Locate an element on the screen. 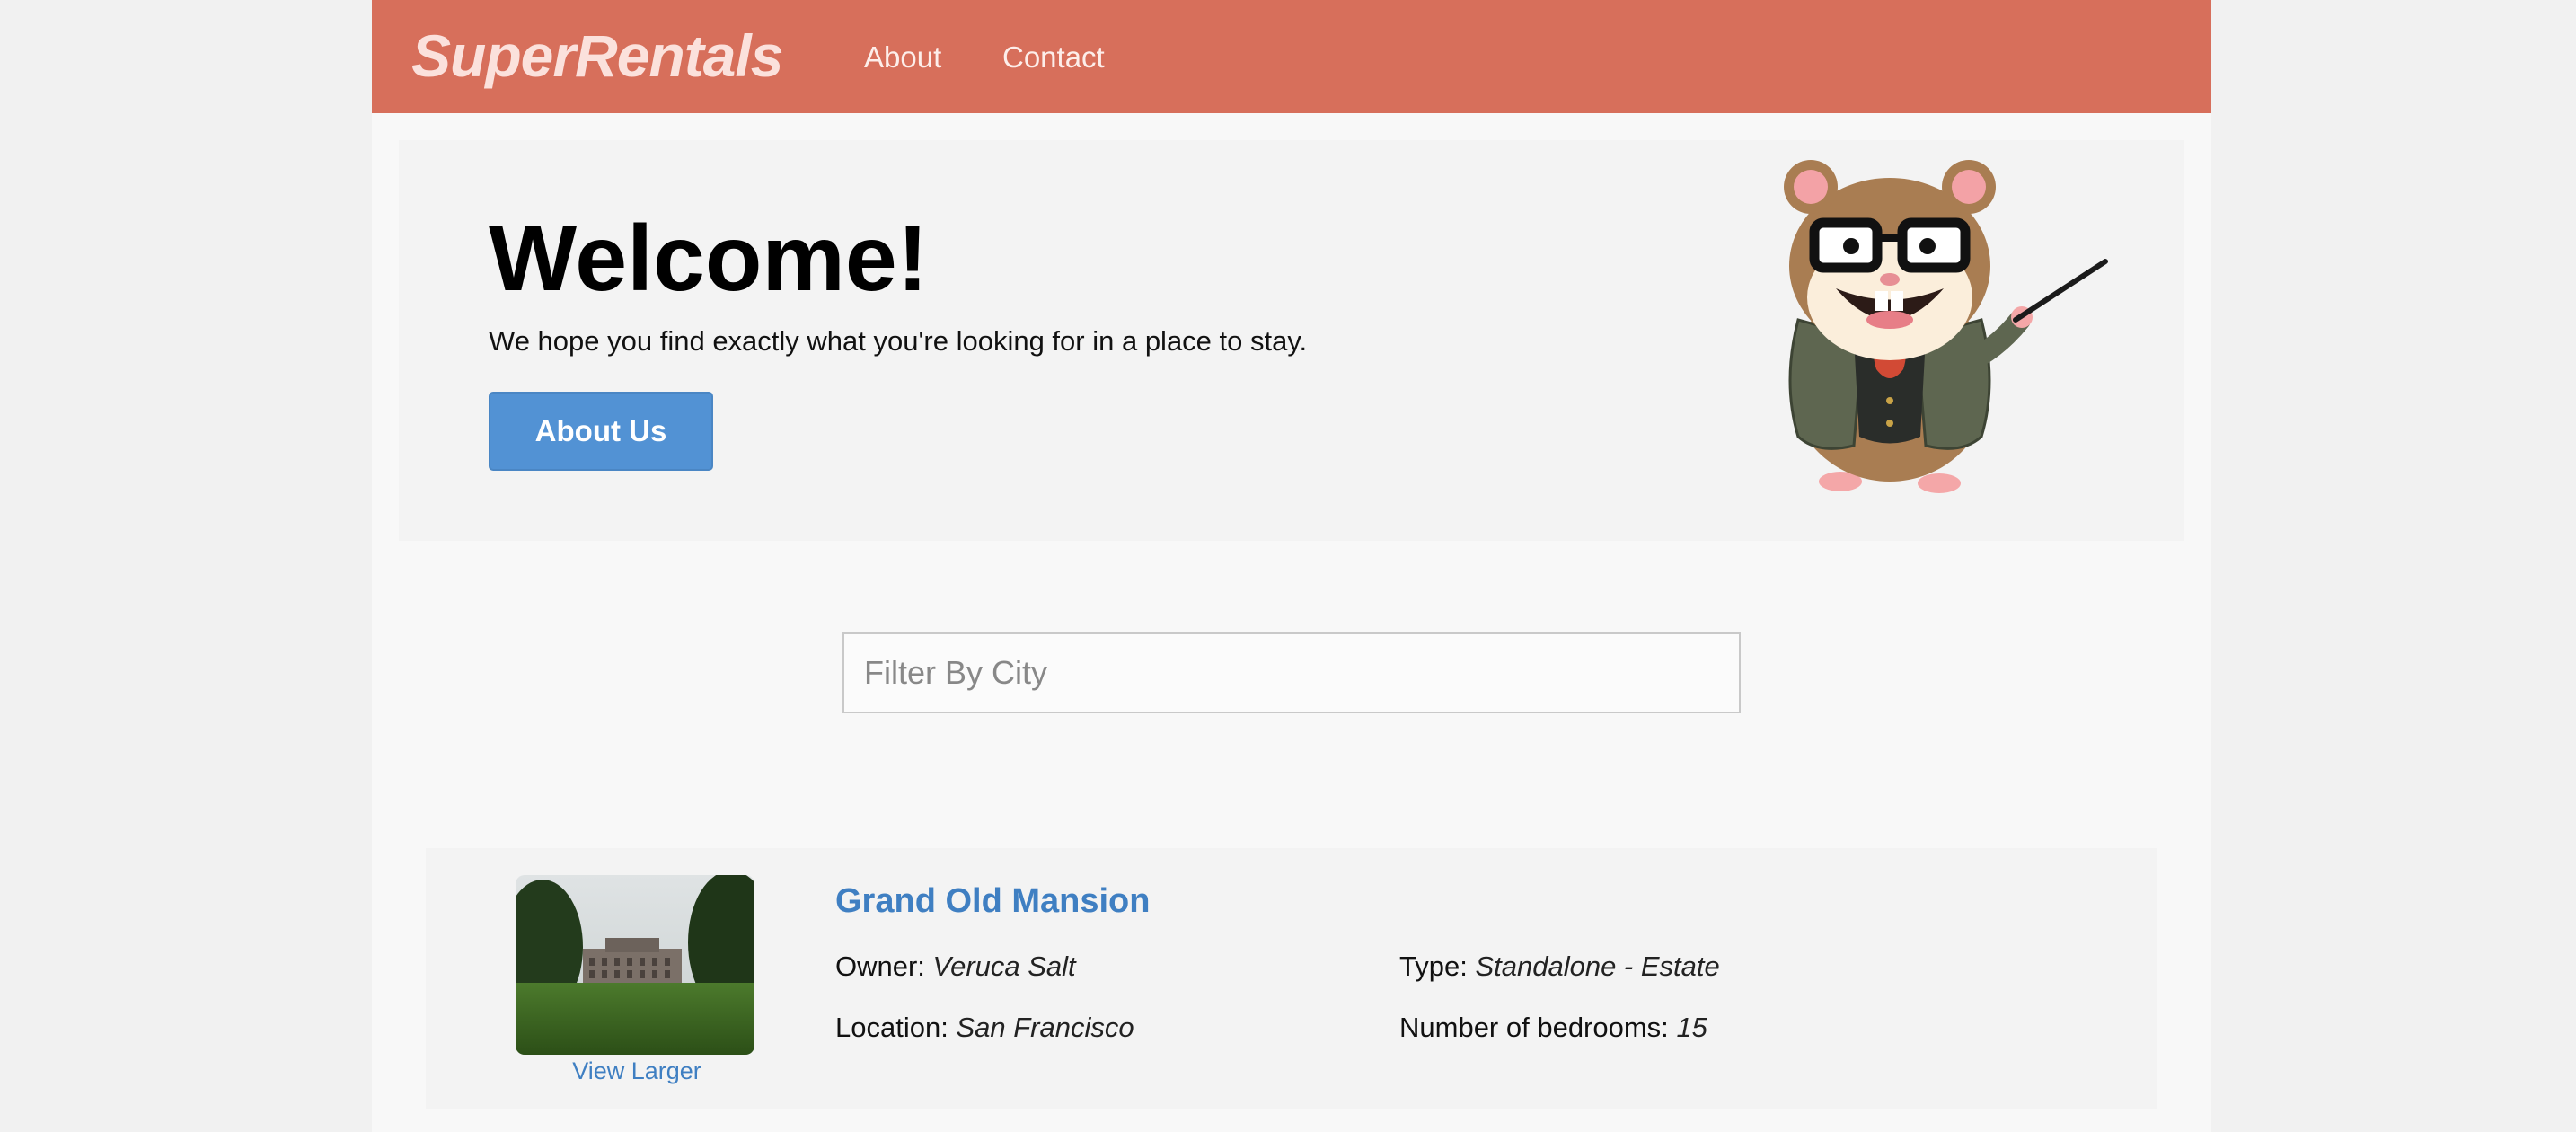 Image resolution: width=2576 pixels, height=1132 pixels. listing-bedrooms: Number of bedrooms: 15 is located at coordinates (1553, 1028).